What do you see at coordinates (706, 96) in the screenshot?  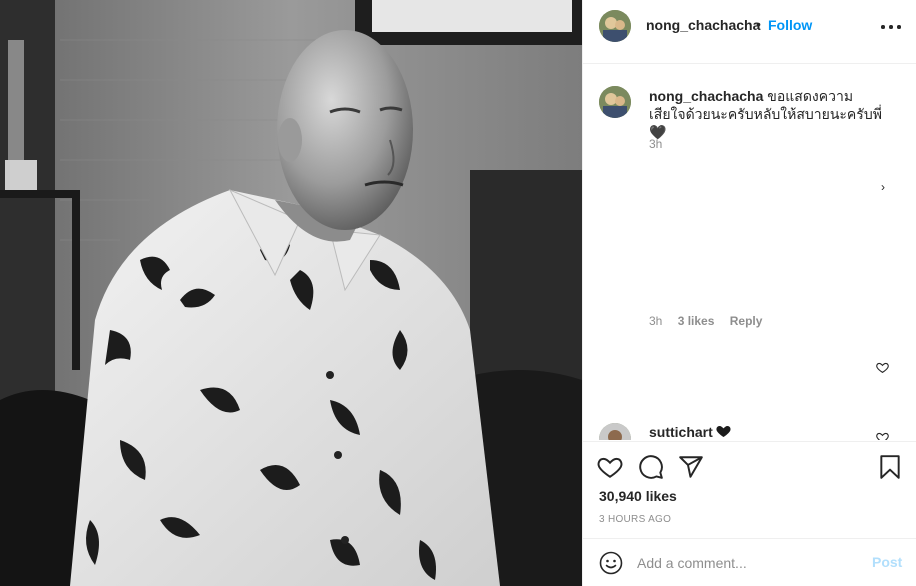 I see `caption-username: nong_chachacha` at bounding box center [706, 96].